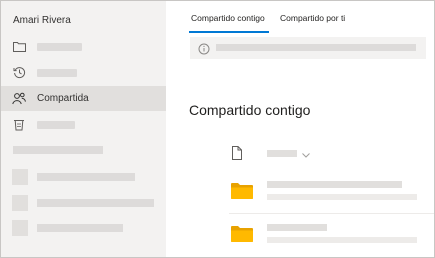  I want to click on sidebar-item-shared: Compartida, so click(83, 98).